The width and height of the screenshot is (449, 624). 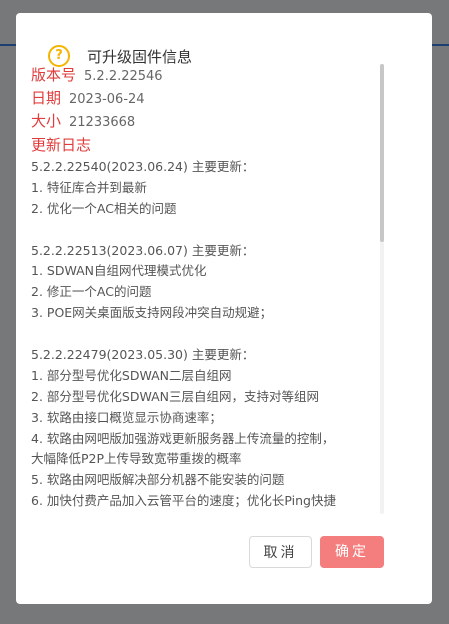 I want to click on confirm-button: 确定, so click(x=352, y=552).